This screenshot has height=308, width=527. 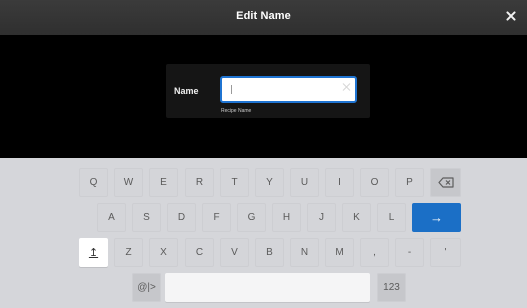 I want to click on key-apostrophe: ', so click(x=445, y=252).